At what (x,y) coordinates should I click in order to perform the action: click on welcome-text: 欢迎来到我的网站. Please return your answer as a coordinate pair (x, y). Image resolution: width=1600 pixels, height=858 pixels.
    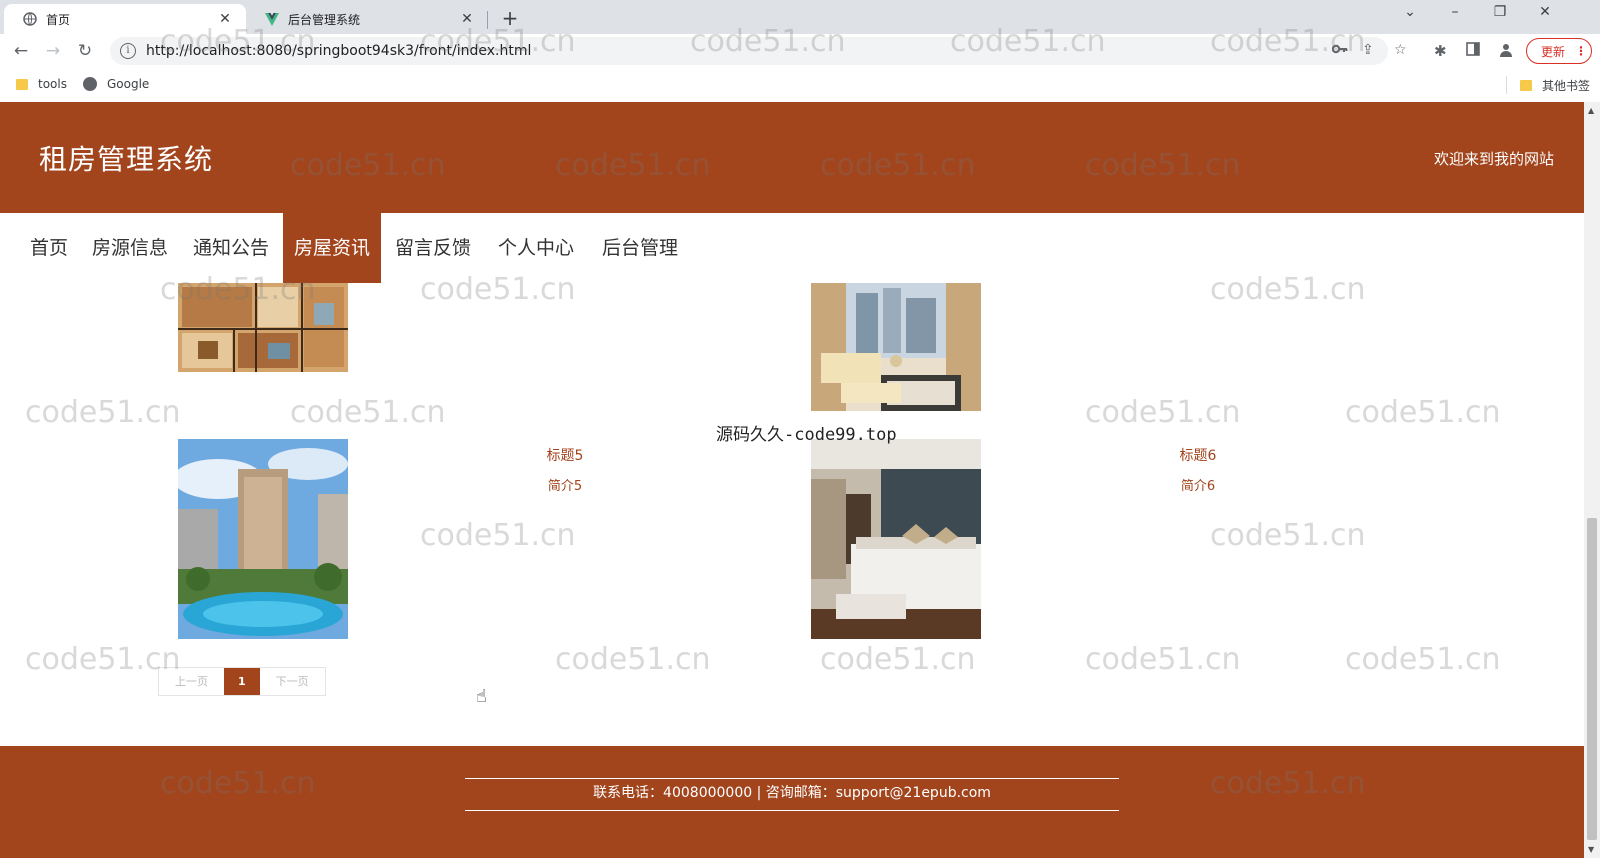
    Looking at the image, I should click on (1493, 159).